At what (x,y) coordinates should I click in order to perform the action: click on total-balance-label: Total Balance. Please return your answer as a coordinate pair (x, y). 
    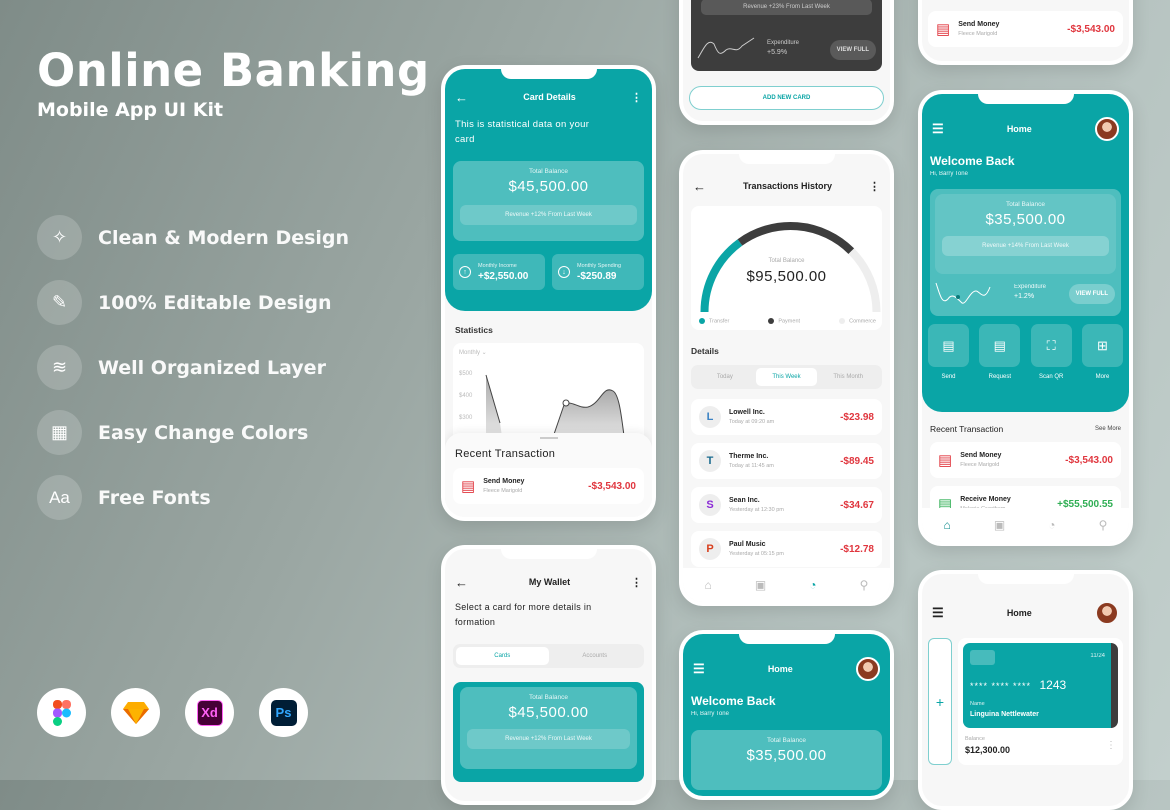
    Looking at the image, I should click on (548, 171).